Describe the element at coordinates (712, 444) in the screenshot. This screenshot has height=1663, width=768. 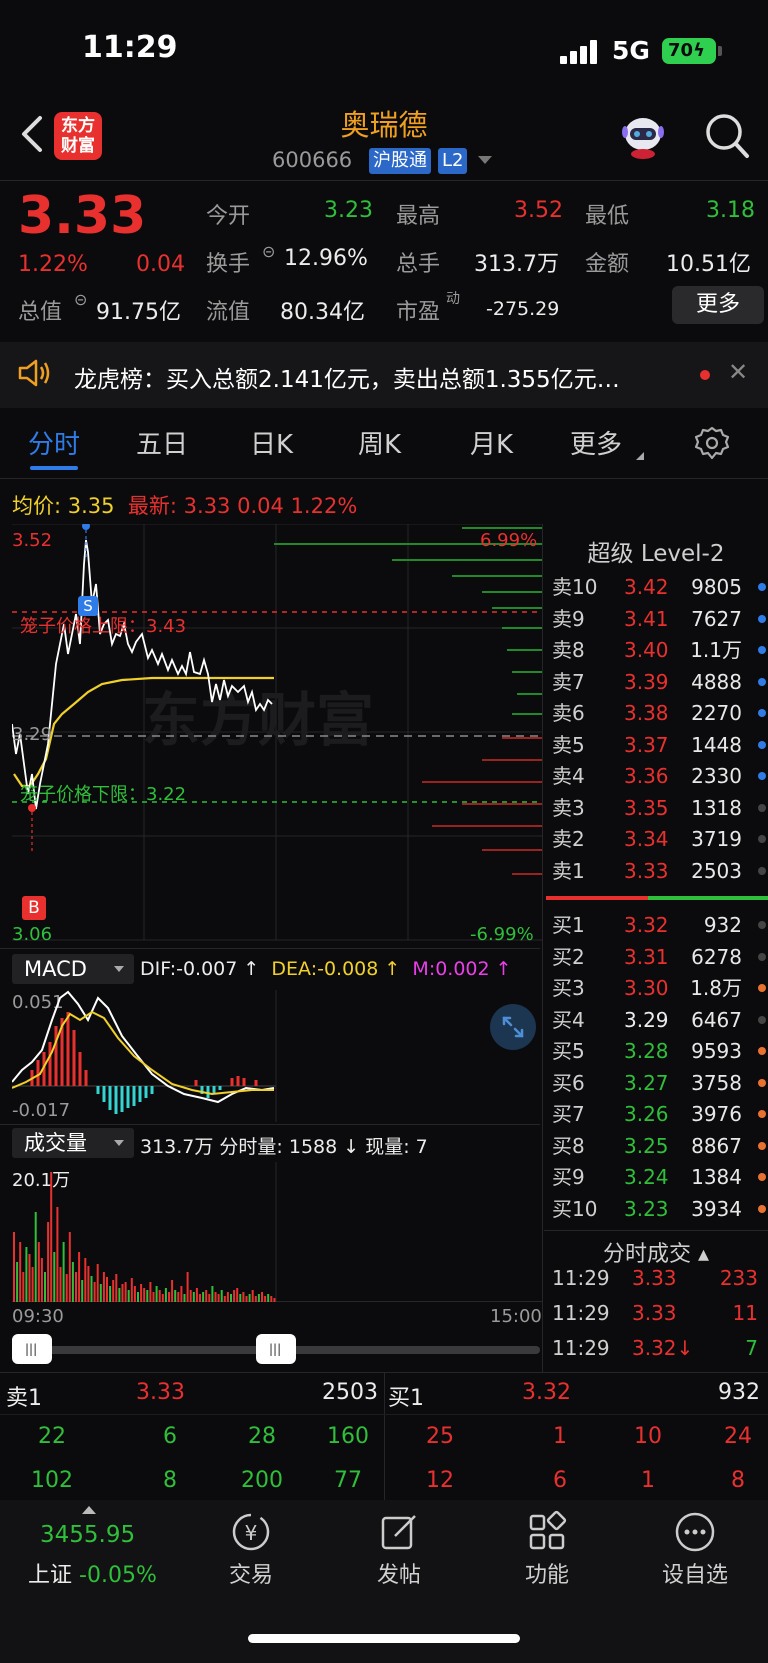
I see `gear-icon` at that location.